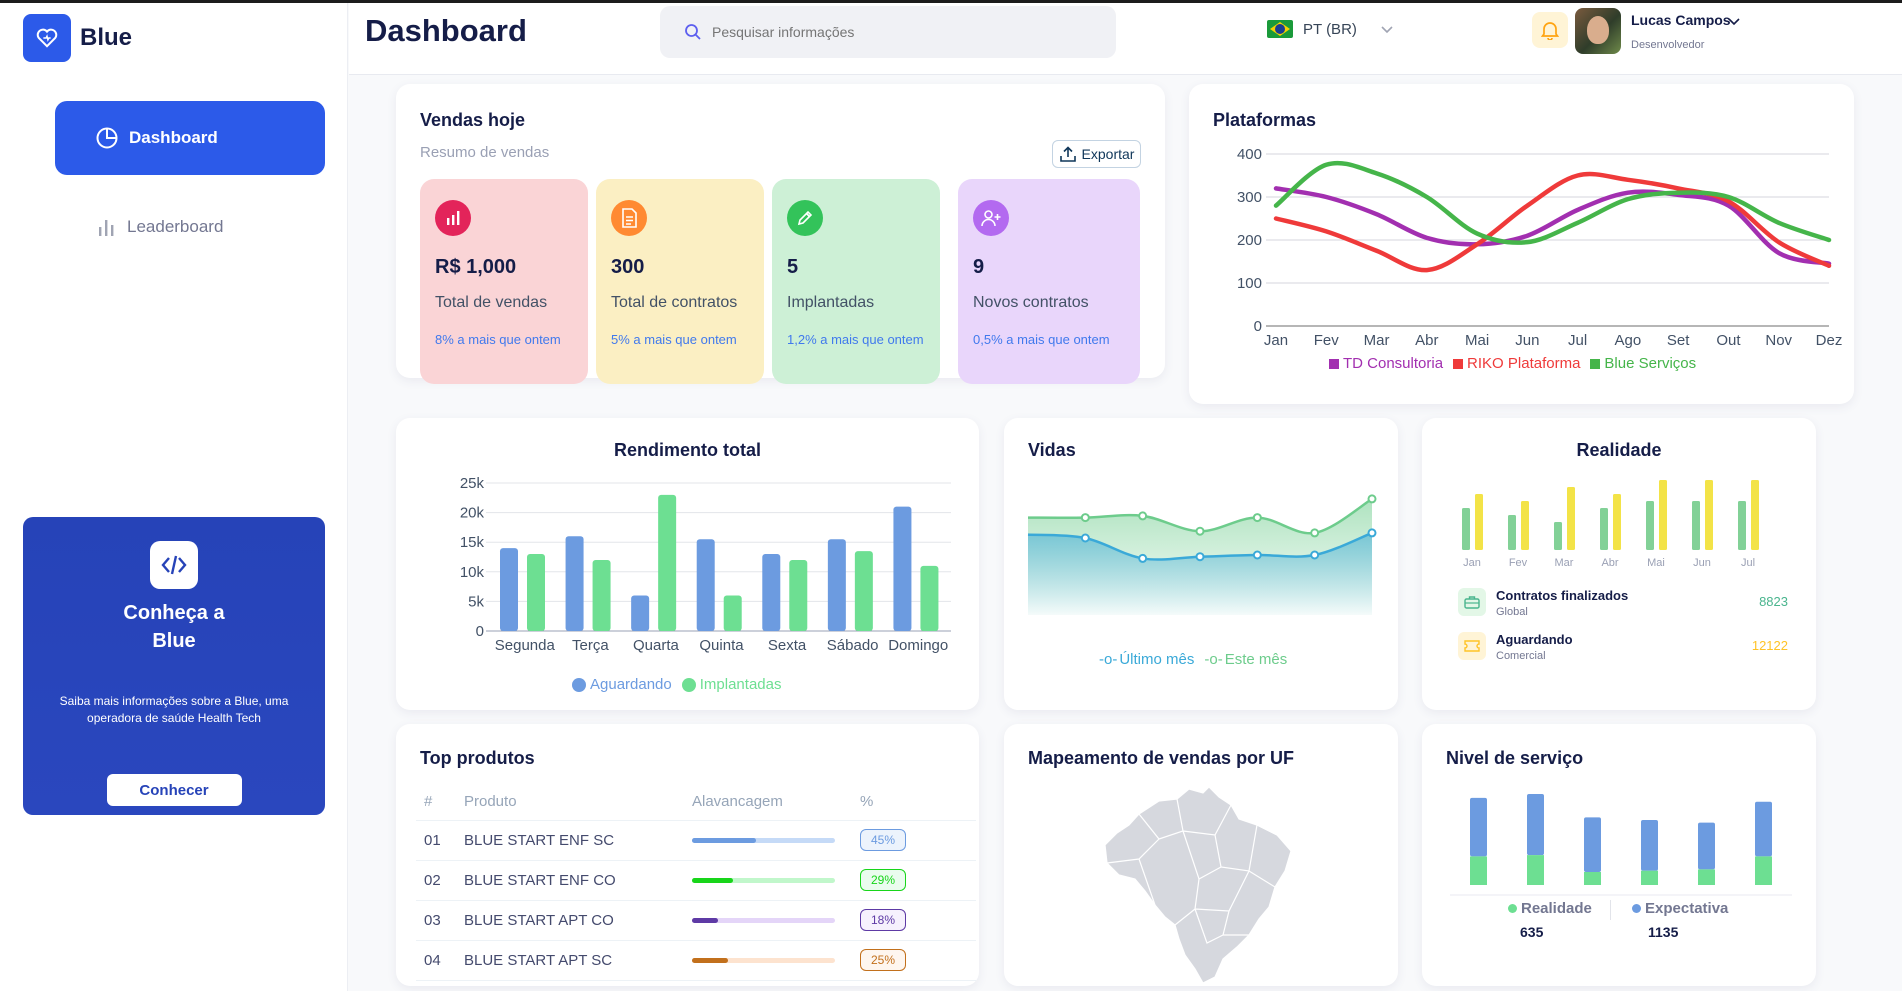  Describe the element at coordinates (918, 645) in the screenshot. I see `x-tick-label: Domingo` at that location.